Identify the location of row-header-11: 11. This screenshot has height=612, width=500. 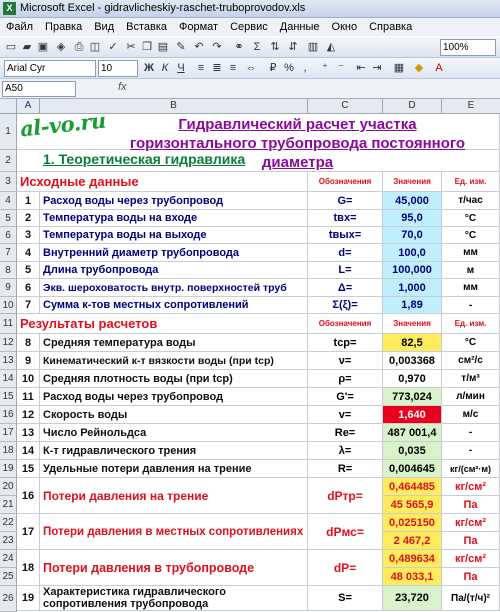
(8, 324).